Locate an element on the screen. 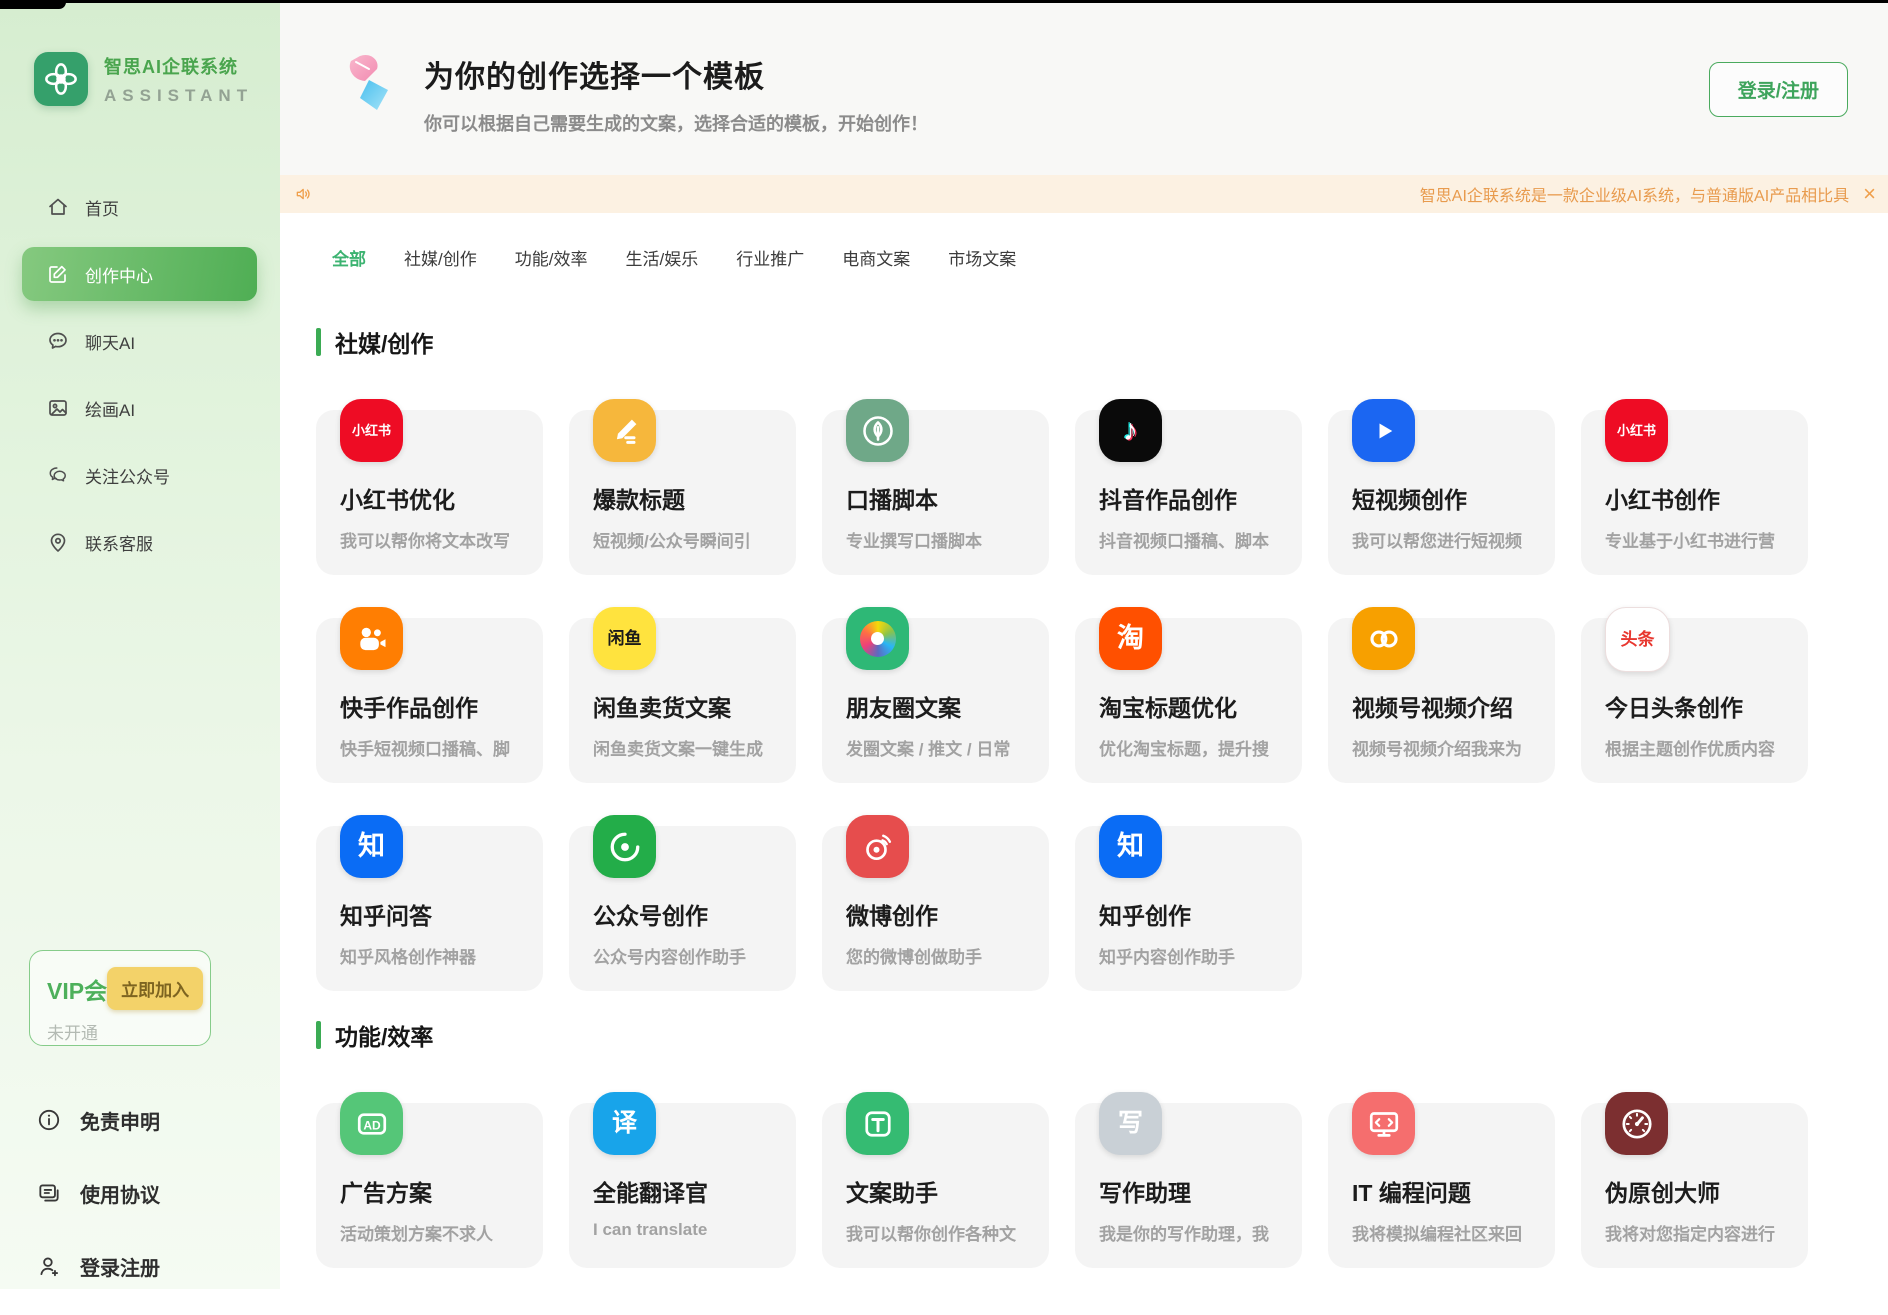  card-朋友圈文案: 朋友圈文案 发圈文案 / 推文 / 日常 is located at coordinates (935, 695).